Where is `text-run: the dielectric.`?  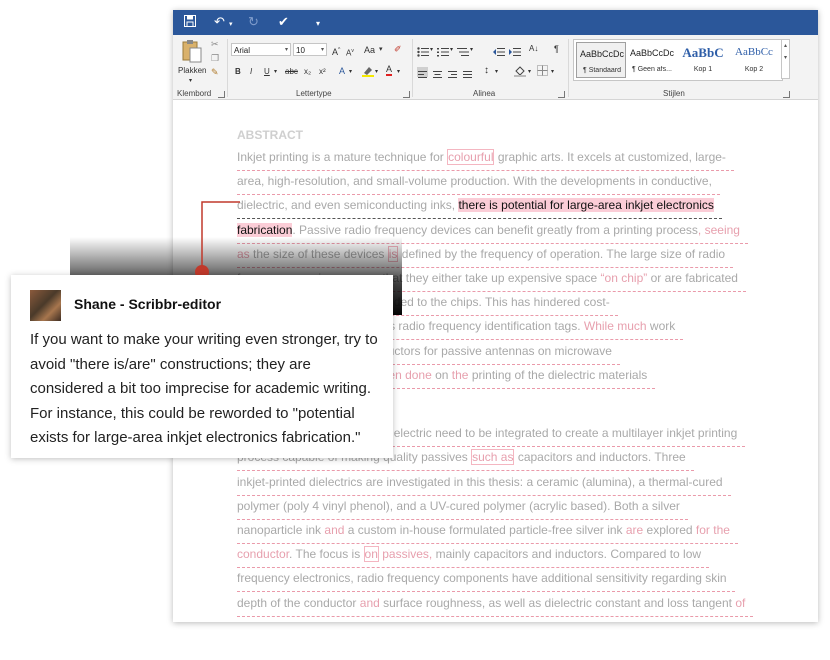 text-run: the dielectric. is located at coordinates (274, 621).